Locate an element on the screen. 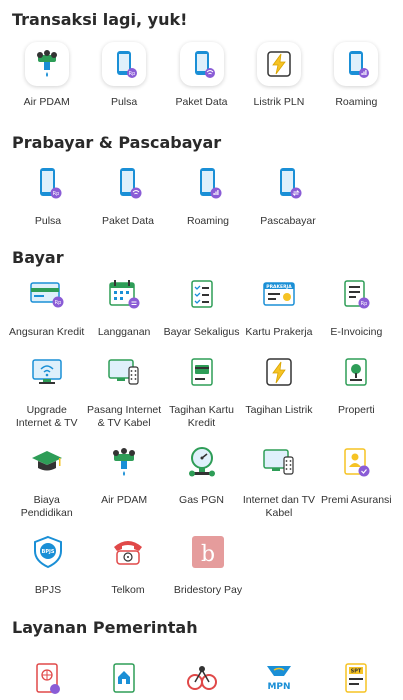 The height and width of the screenshot is (700, 403). quick-item-roaming: Roaming is located at coordinates (356, 75).